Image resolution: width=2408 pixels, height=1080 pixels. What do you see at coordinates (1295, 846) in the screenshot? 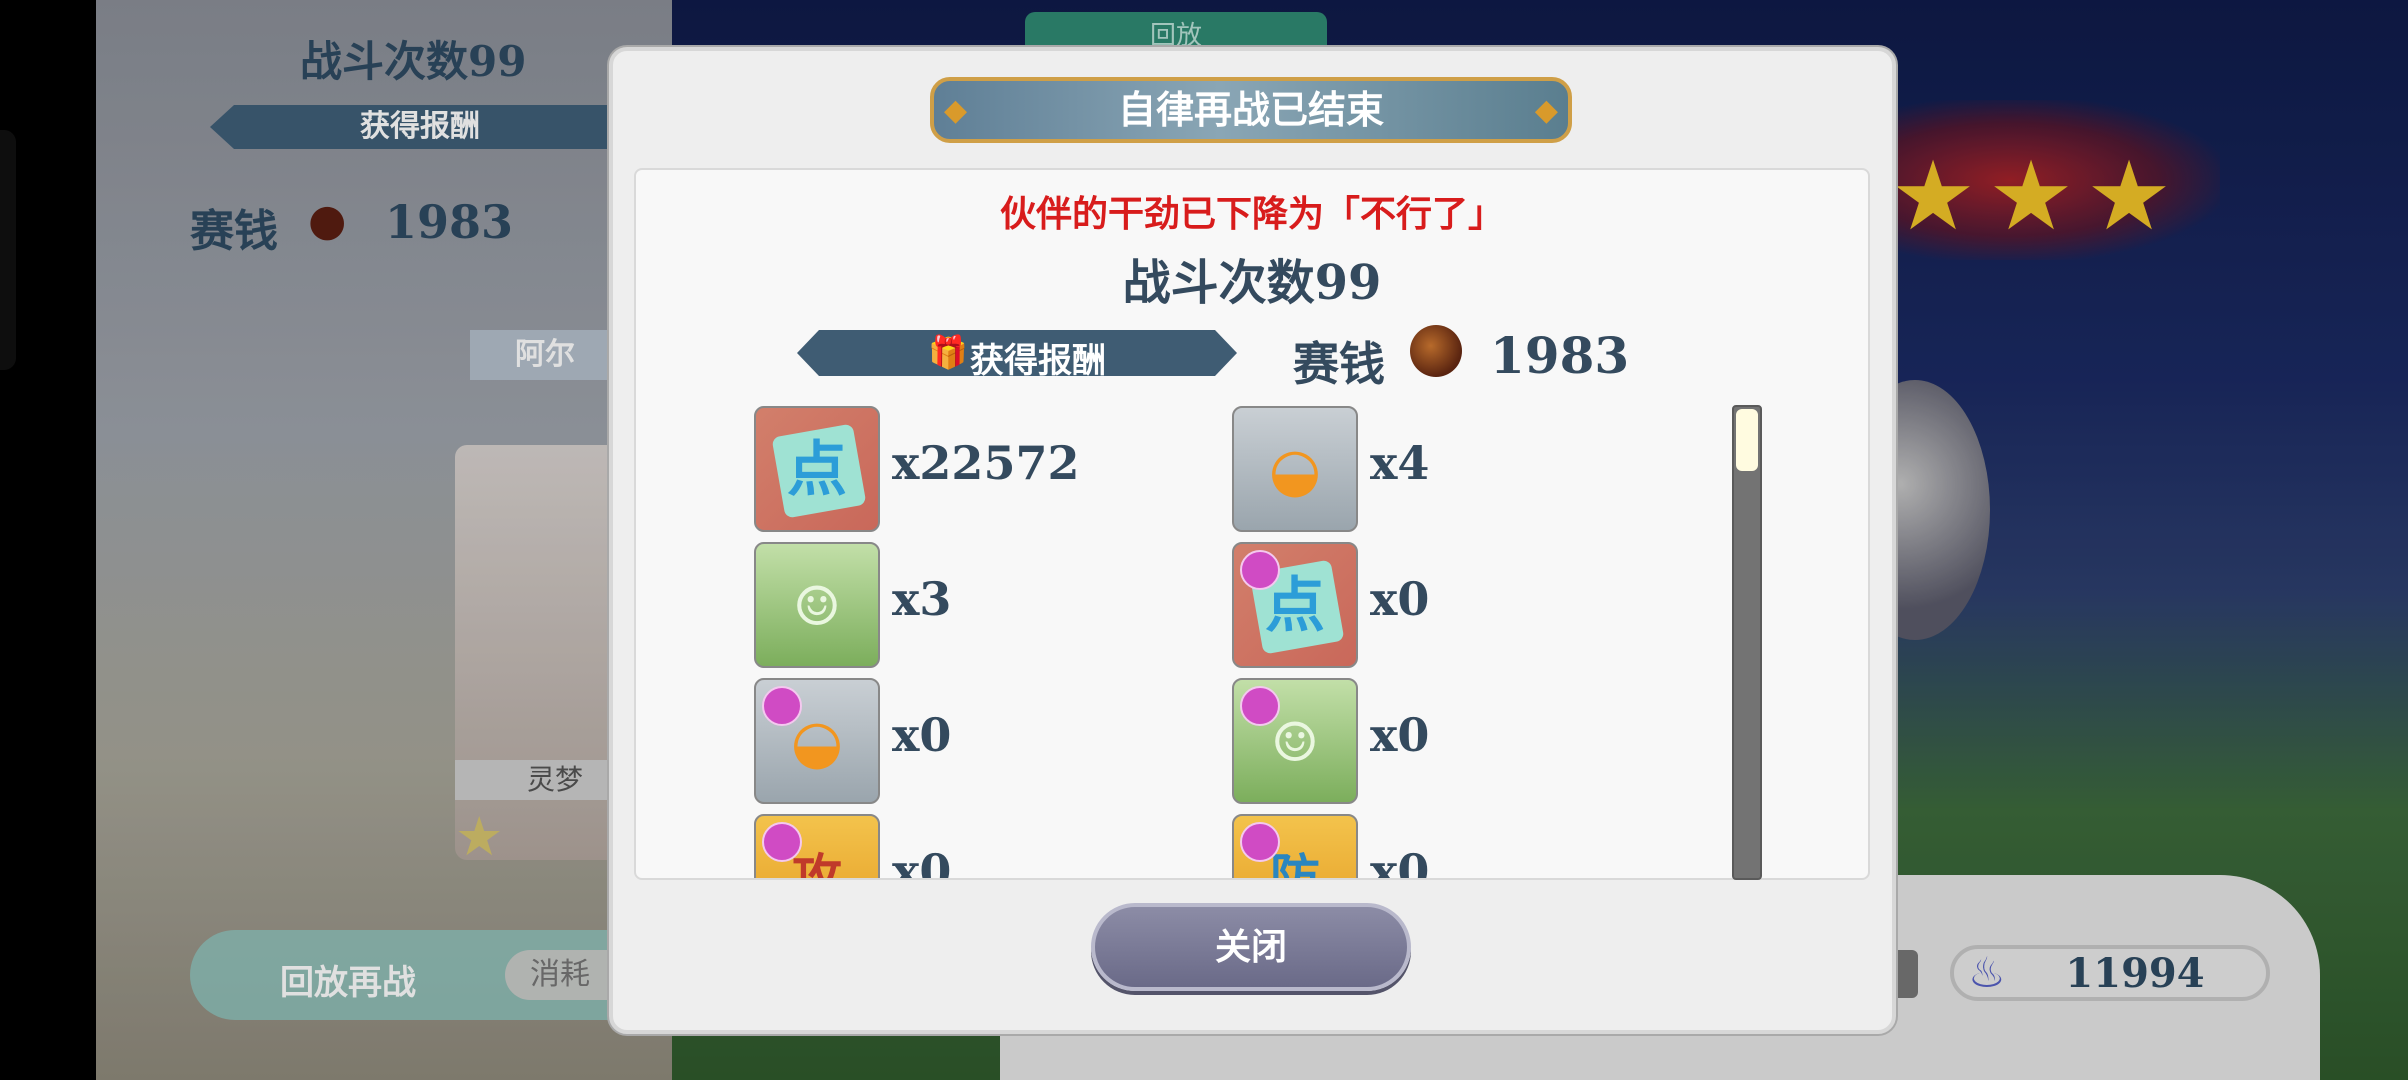
I see `book-icon: 防` at bounding box center [1295, 846].